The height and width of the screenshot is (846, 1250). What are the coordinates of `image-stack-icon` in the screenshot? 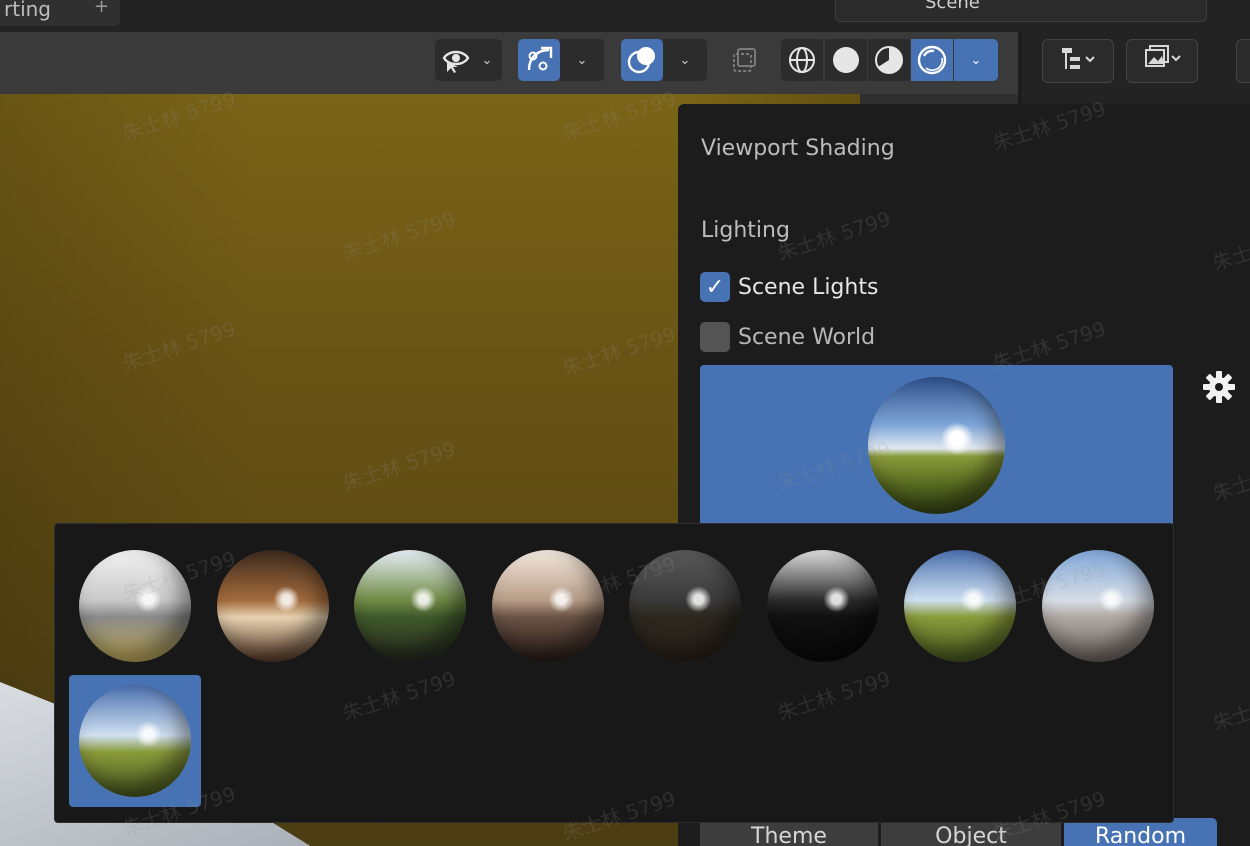 It's located at (1162, 61).